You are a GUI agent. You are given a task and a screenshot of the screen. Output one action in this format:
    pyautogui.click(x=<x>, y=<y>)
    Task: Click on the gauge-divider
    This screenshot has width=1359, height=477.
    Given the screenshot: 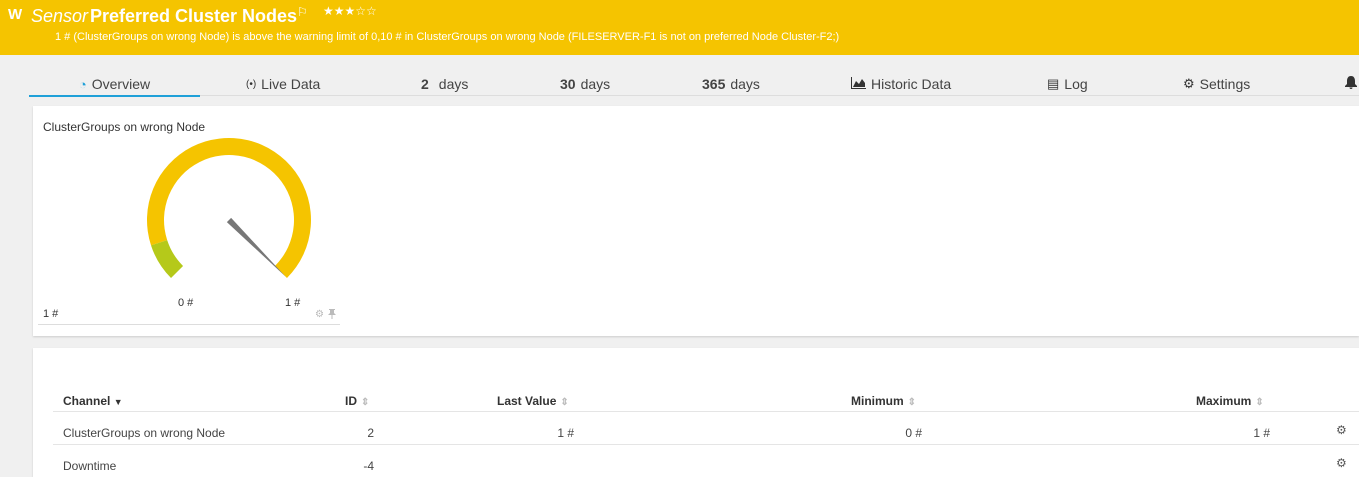 What is the action you would take?
    pyautogui.click(x=189, y=324)
    